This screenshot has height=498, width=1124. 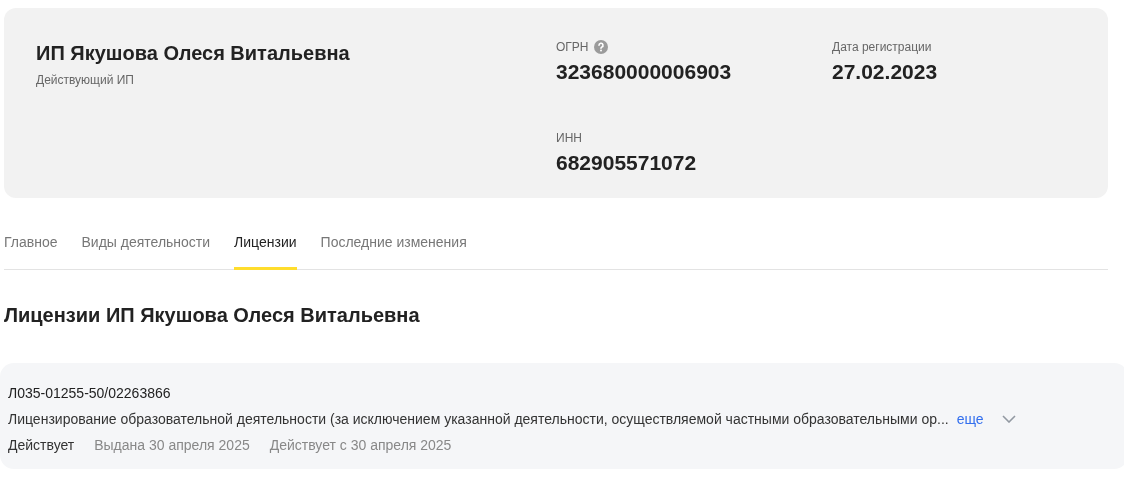 What do you see at coordinates (31, 249) in the screenshot?
I see `tab: Главное` at bounding box center [31, 249].